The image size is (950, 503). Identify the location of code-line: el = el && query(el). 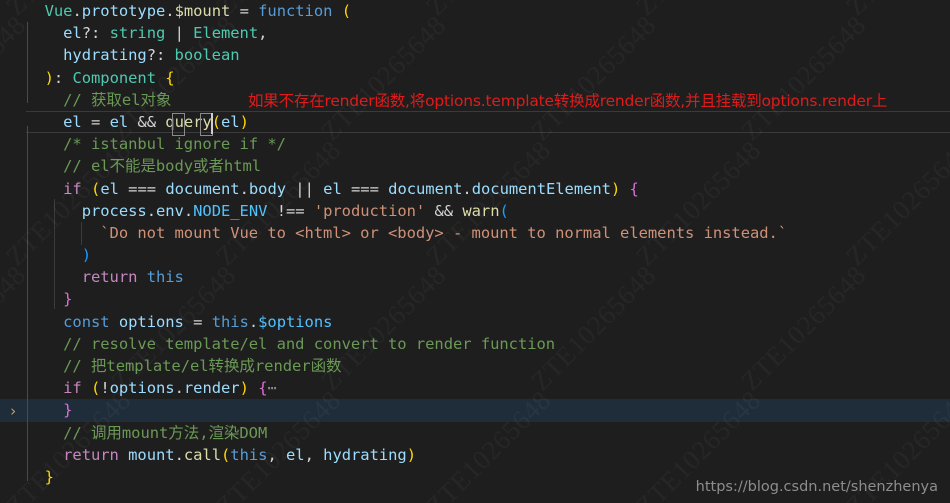
(475, 122).